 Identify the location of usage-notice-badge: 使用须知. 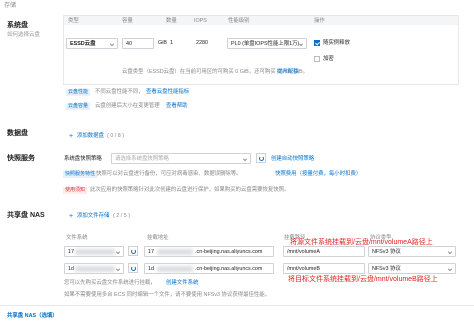
(75, 190).